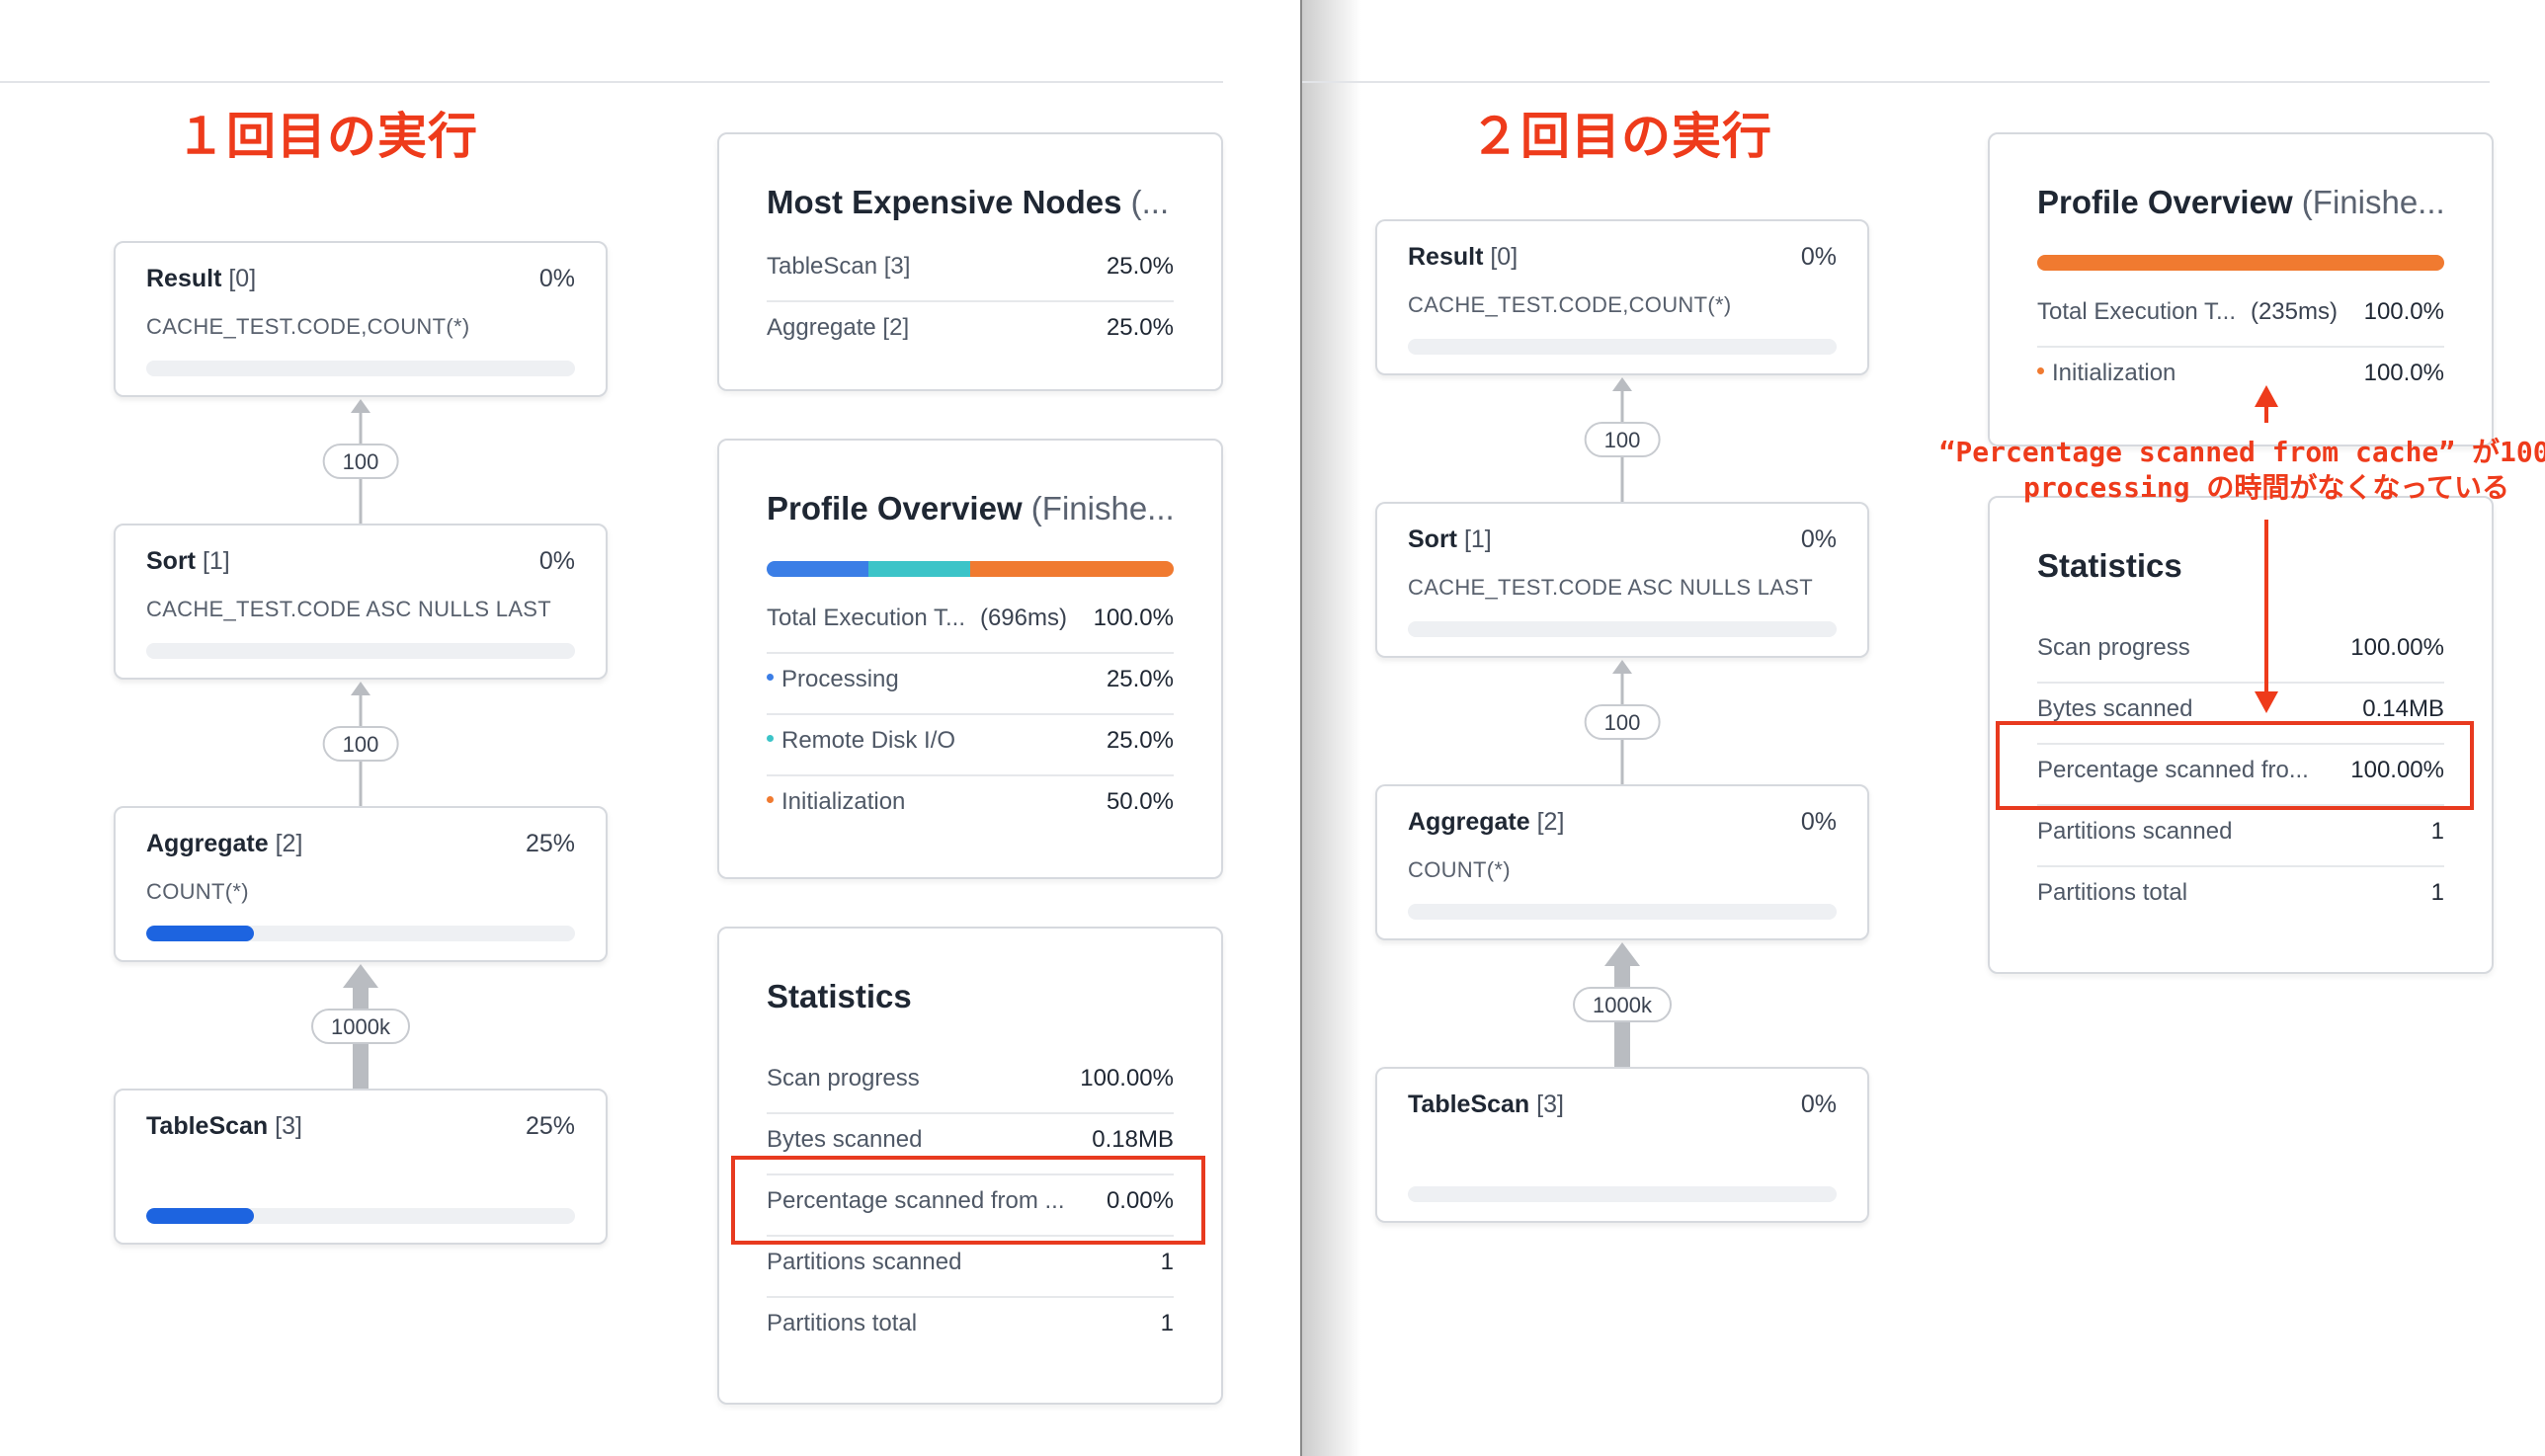 The image size is (2545, 1456). What do you see at coordinates (361, 1167) in the screenshot?
I see `node-tablescan: TableScan [3] 25%` at bounding box center [361, 1167].